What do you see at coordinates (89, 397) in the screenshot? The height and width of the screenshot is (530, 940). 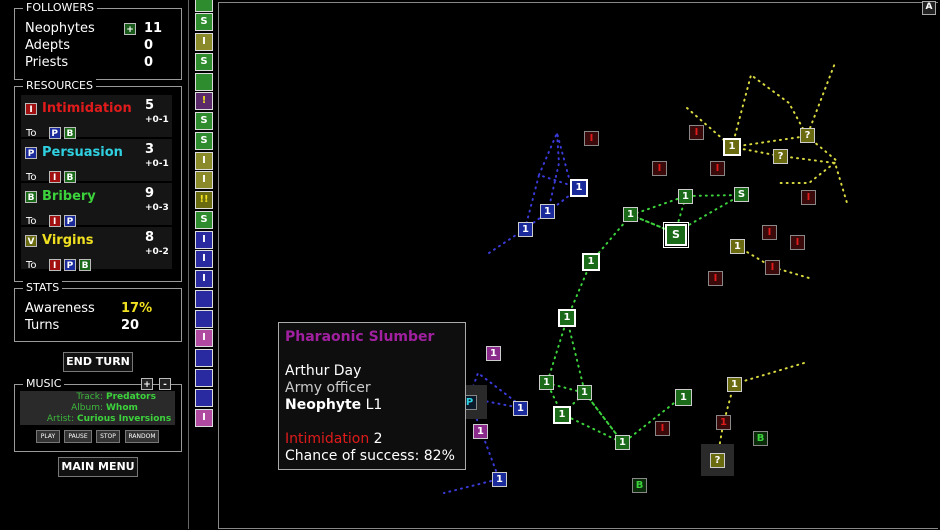 I see `track-label: Track:` at bounding box center [89, 397].